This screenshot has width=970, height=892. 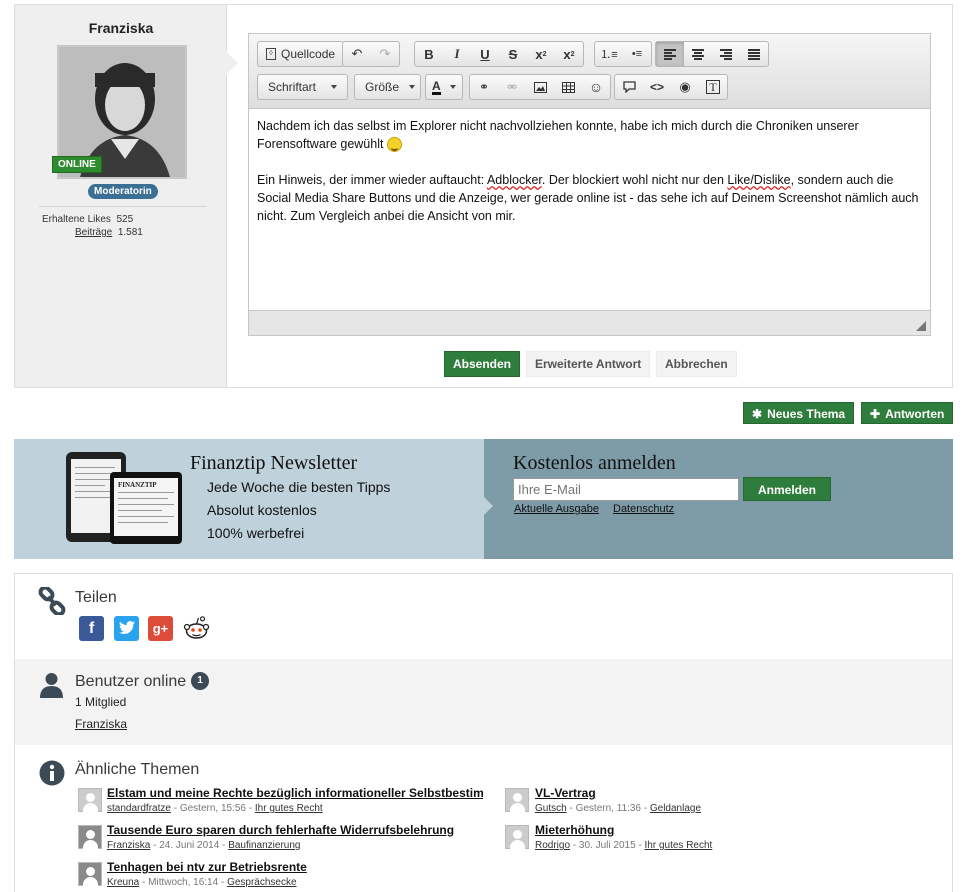 What do you see at coordinates (675, 808) in the screenshot?
I see `thread-forum: Geldanlage` at bounding box center [675, 808].